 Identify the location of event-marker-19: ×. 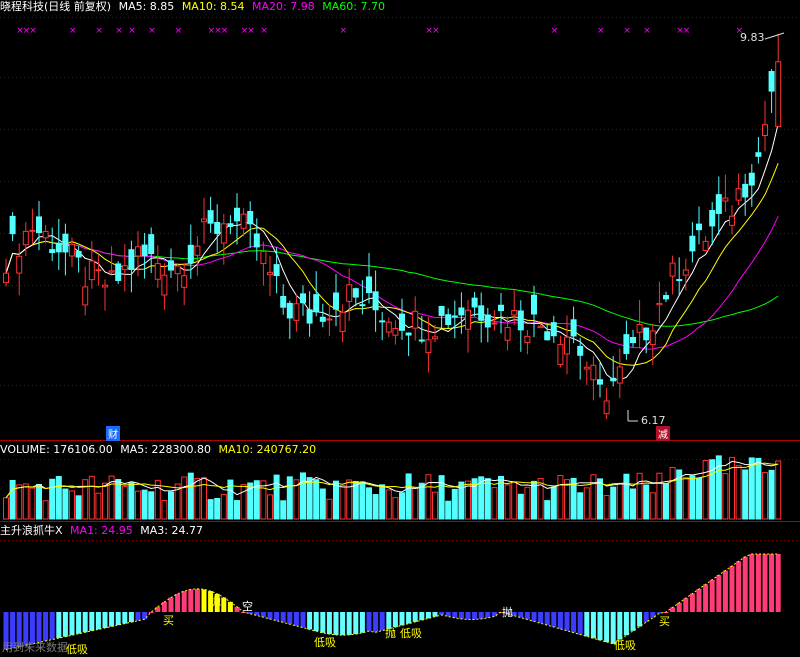
(601, 31).